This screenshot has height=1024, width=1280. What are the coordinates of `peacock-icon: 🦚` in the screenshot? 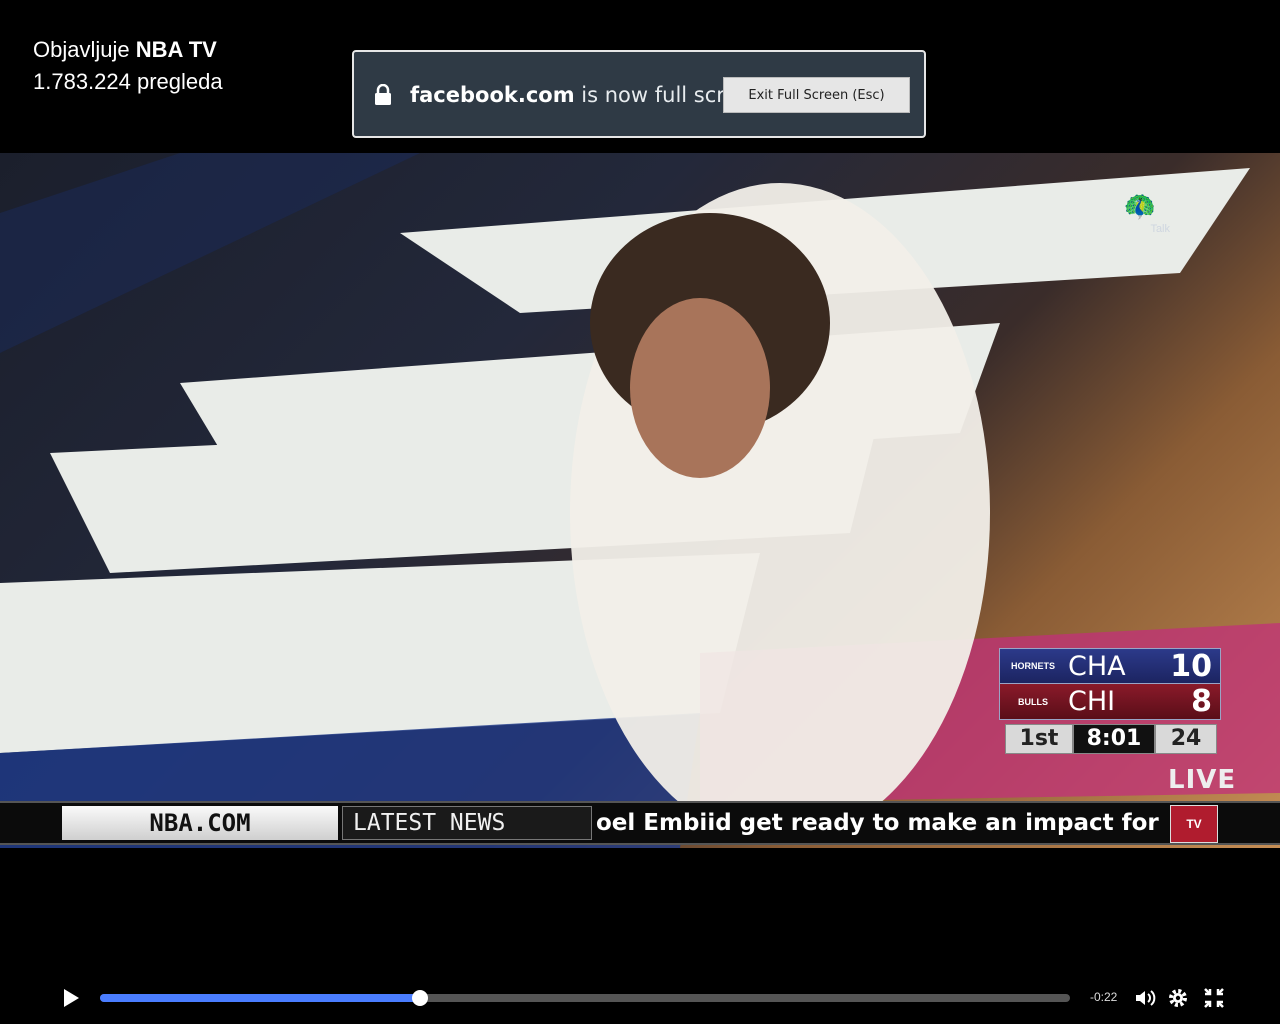 It's located at (1140, 206).